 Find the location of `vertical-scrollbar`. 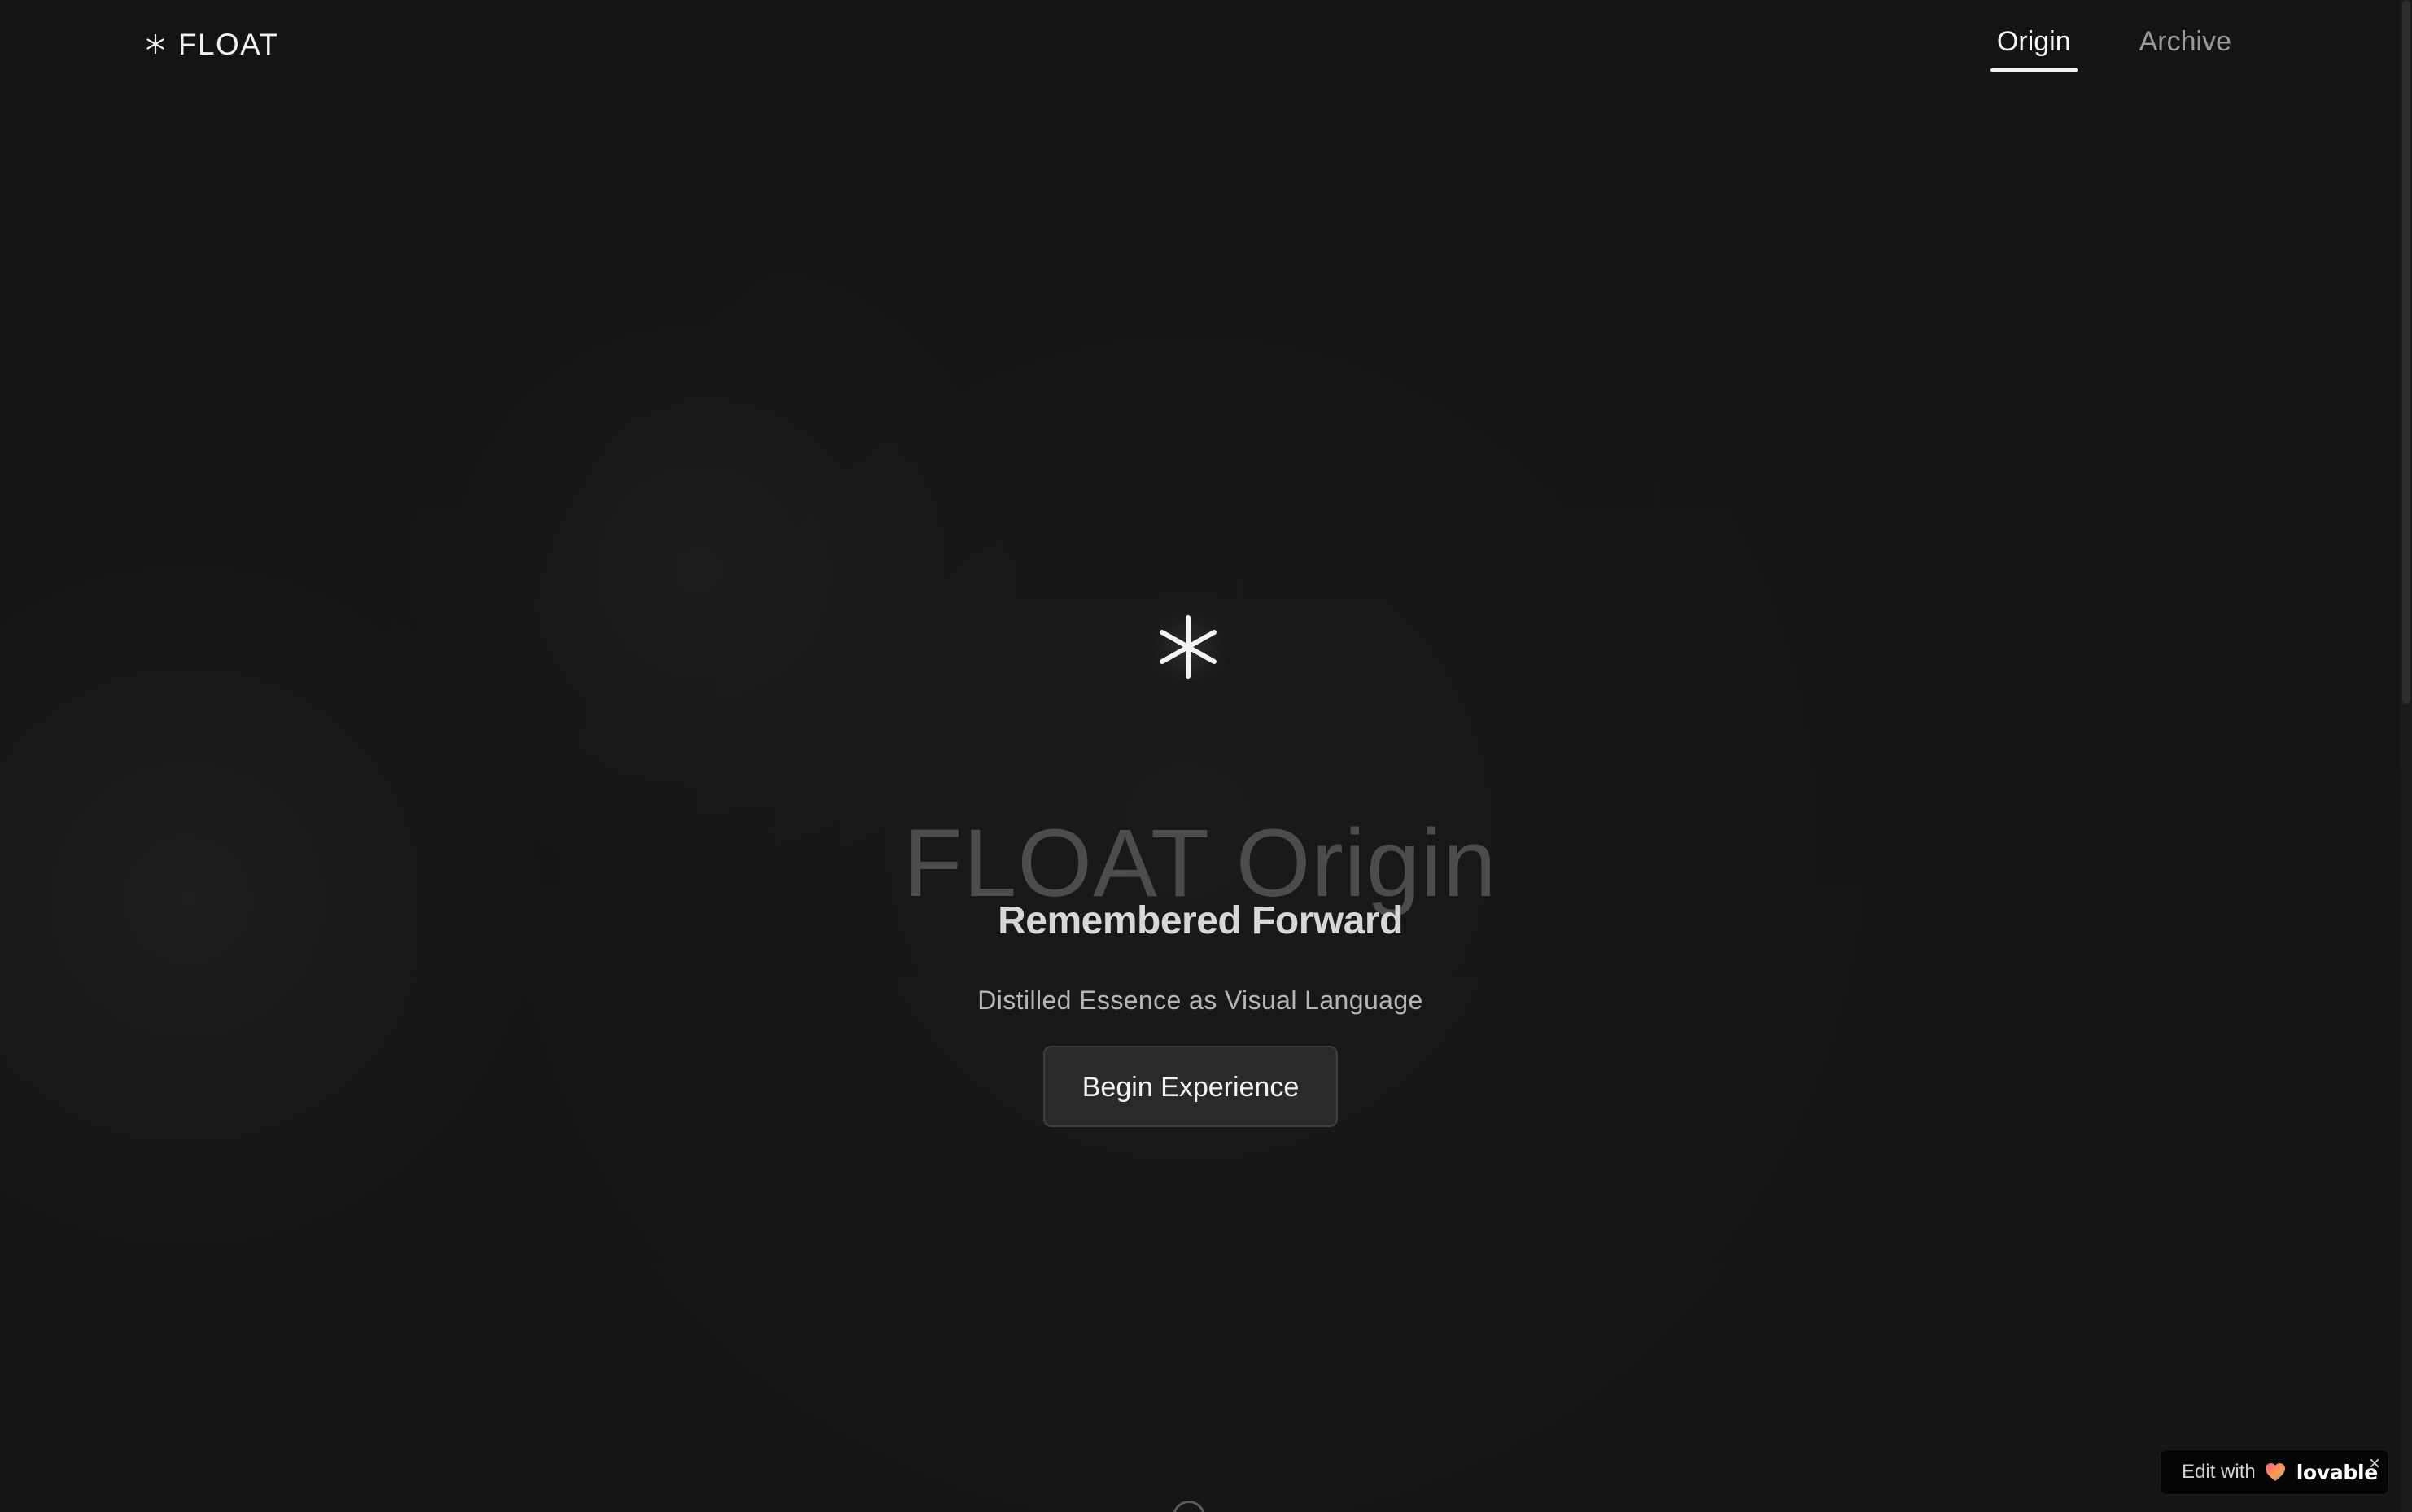

vertical-scrollbar is located at coordinates (2407, 756).